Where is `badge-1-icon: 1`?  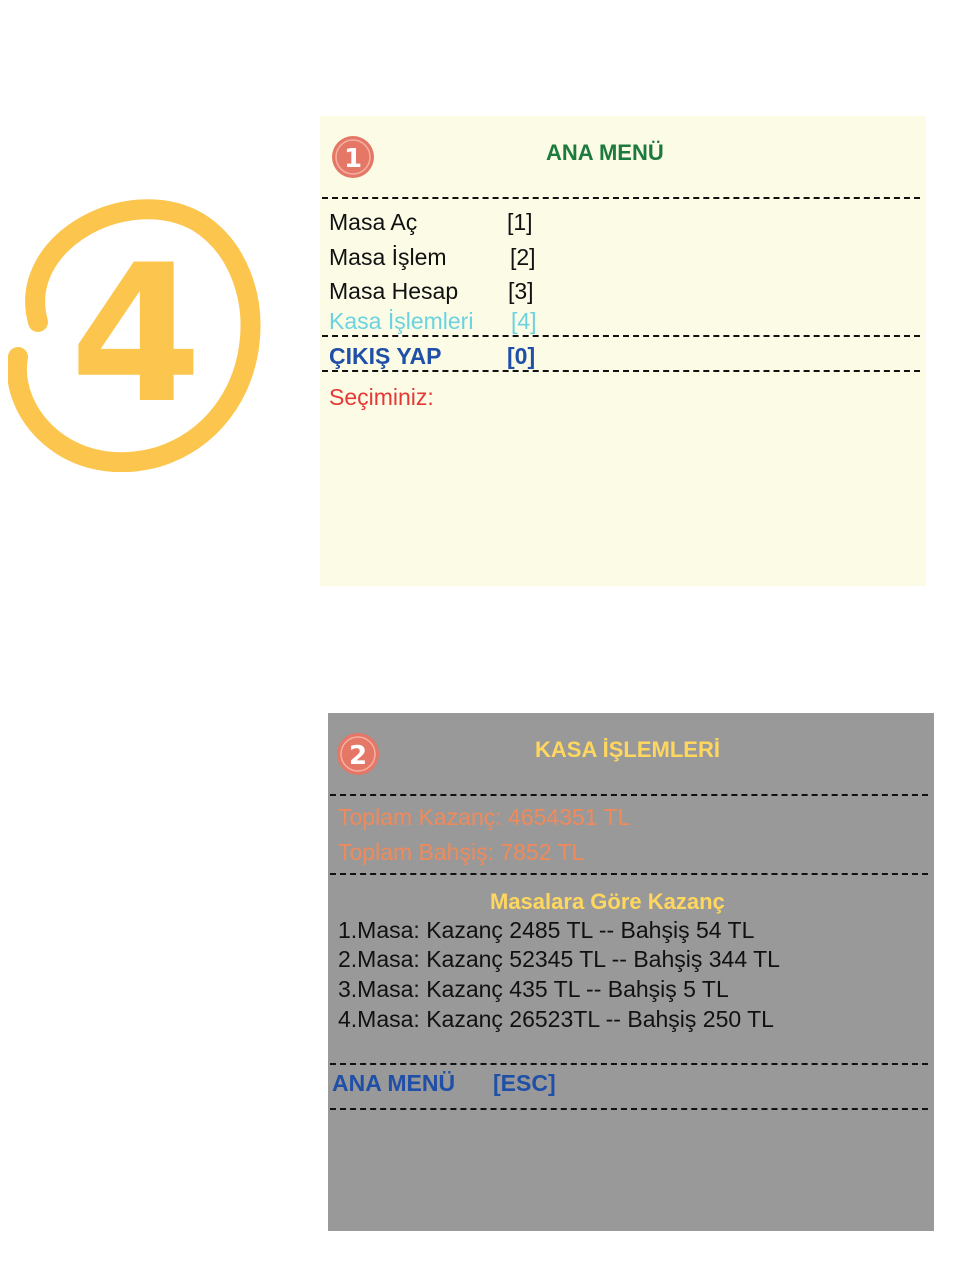 badge-1-icon: 1 is located at coordinates (353, 157).